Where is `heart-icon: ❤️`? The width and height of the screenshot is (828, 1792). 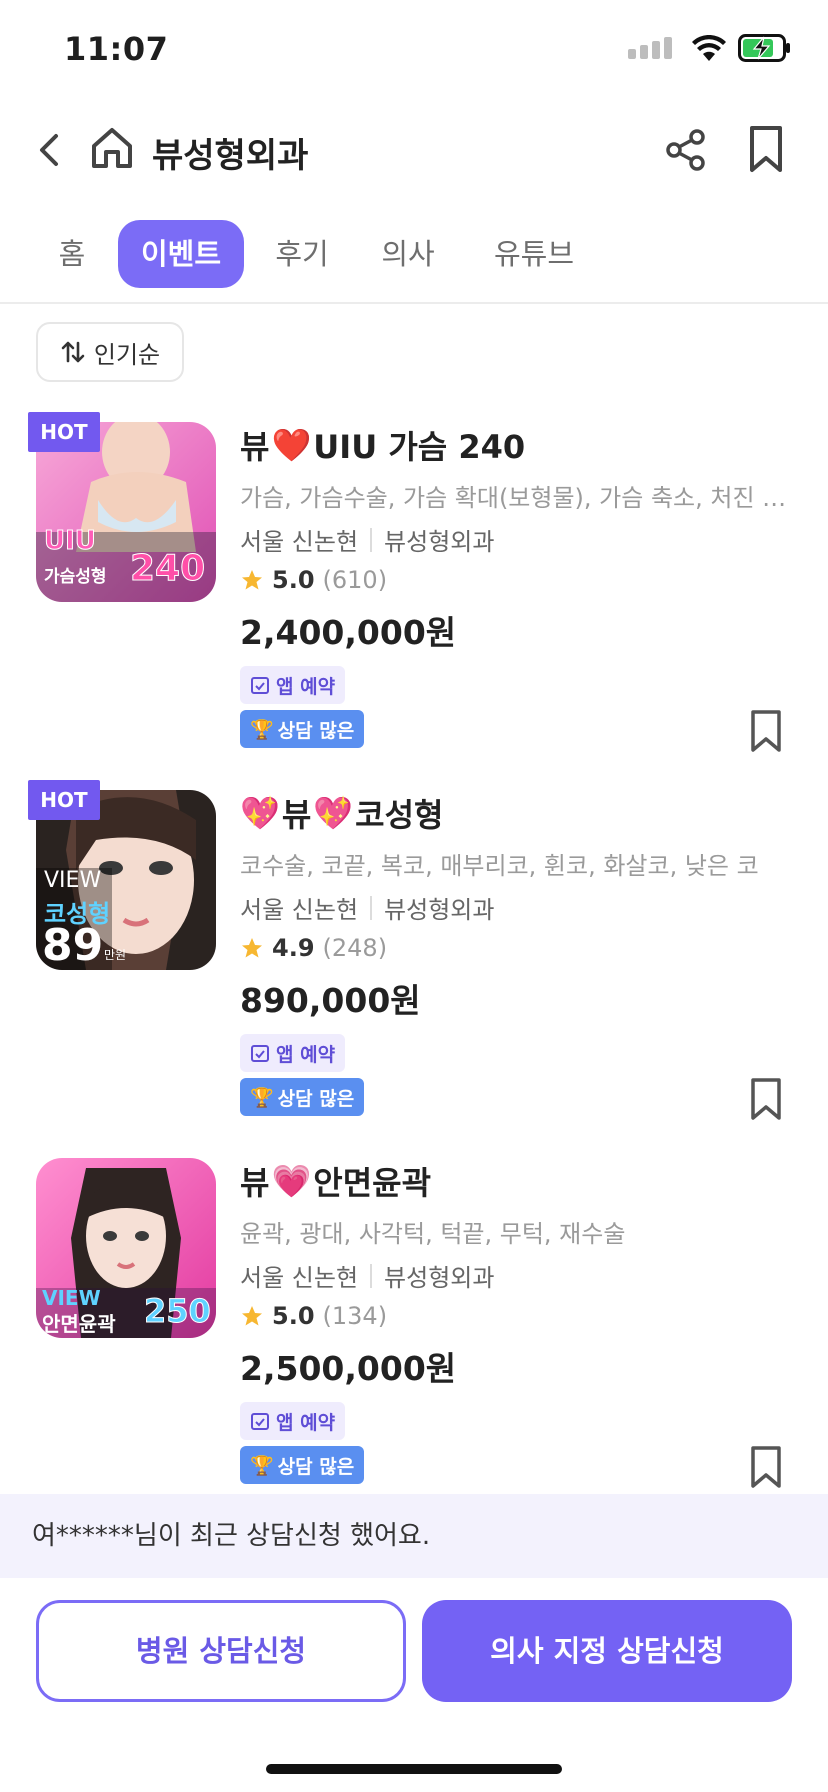 heart-icon: ❤️ is located at coordinates (291, 445).